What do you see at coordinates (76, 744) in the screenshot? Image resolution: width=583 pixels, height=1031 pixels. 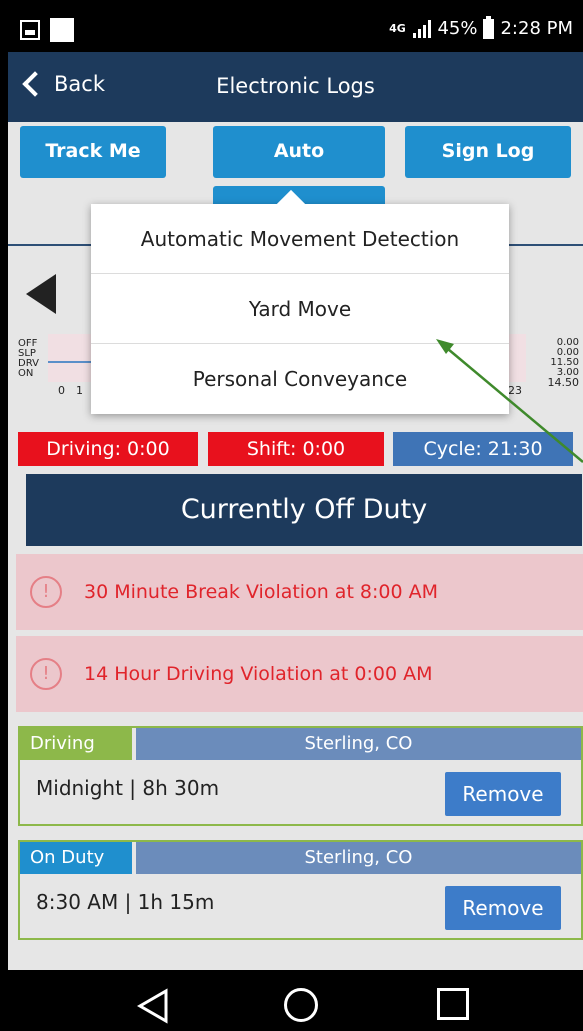 I see `log-entry-type: Driving` at bounding box center [76, 744].